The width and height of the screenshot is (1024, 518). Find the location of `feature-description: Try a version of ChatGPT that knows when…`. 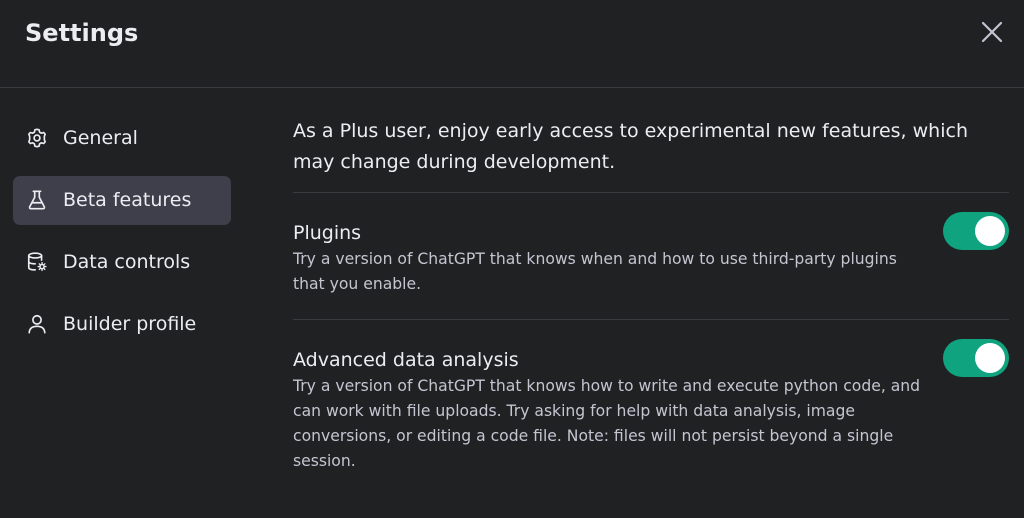

feature-description: Try a version of ChatGPT that knows when… is located at coordinates (595, 271).